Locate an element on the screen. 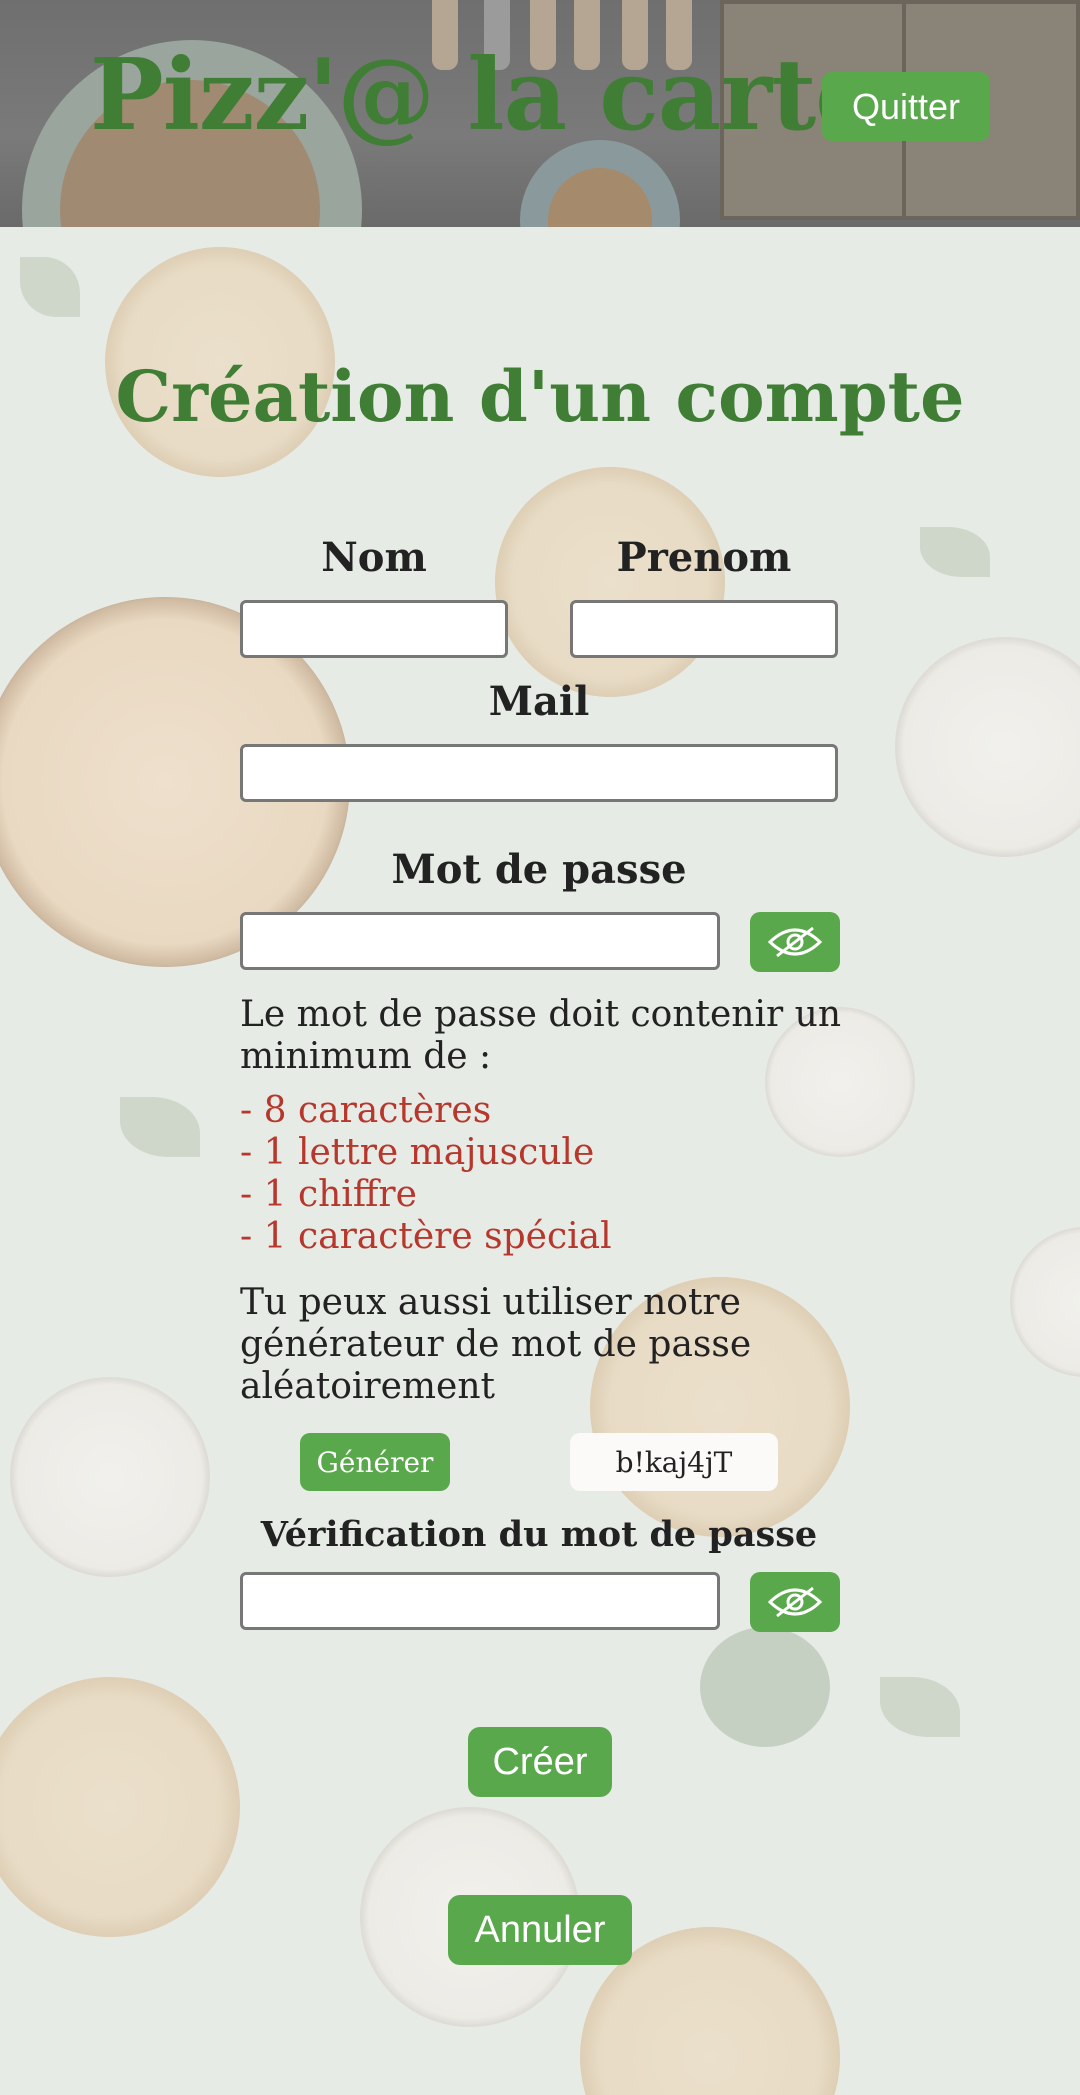 The image size is (1080, 2095). create-account-button: Créer is located at coordinates (540, 1762).